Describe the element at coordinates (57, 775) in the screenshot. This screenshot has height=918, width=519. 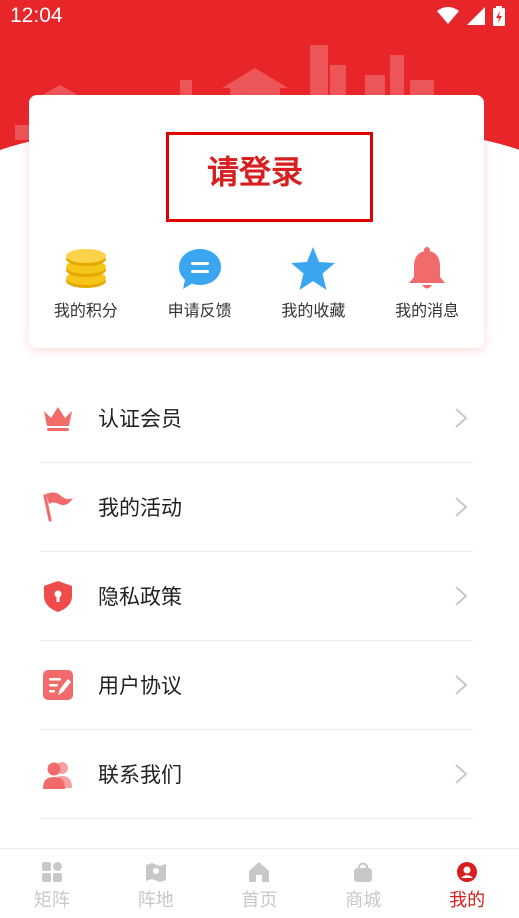
I see `contacts-icon` at that location.